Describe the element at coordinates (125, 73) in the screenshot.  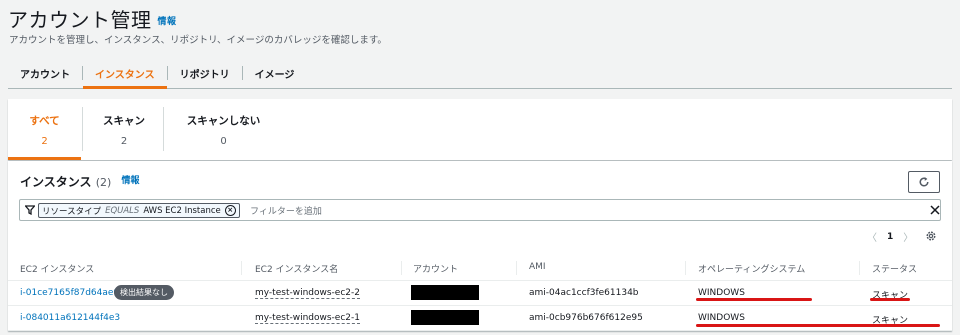
I see `tab-instances: インスタンス` at that location.